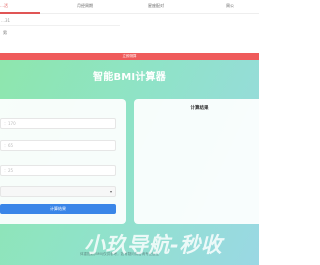 Image resolution: width=320 pixels, height=265 pixels. I want to click on top-tab-bar: …活 月经周期 星座配对 周公, so click(129, 7).